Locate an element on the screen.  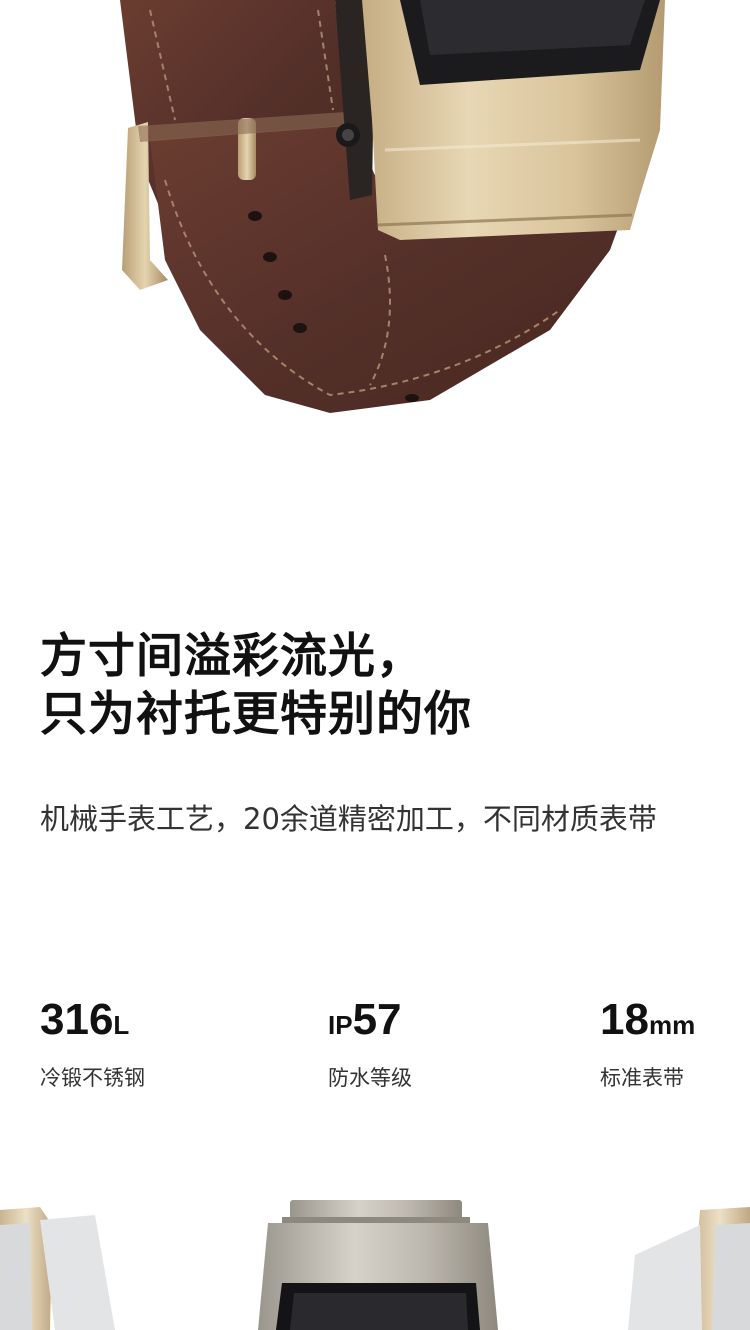
spec-strap-width-value: 18mm is located at coordinates (647, 1025).